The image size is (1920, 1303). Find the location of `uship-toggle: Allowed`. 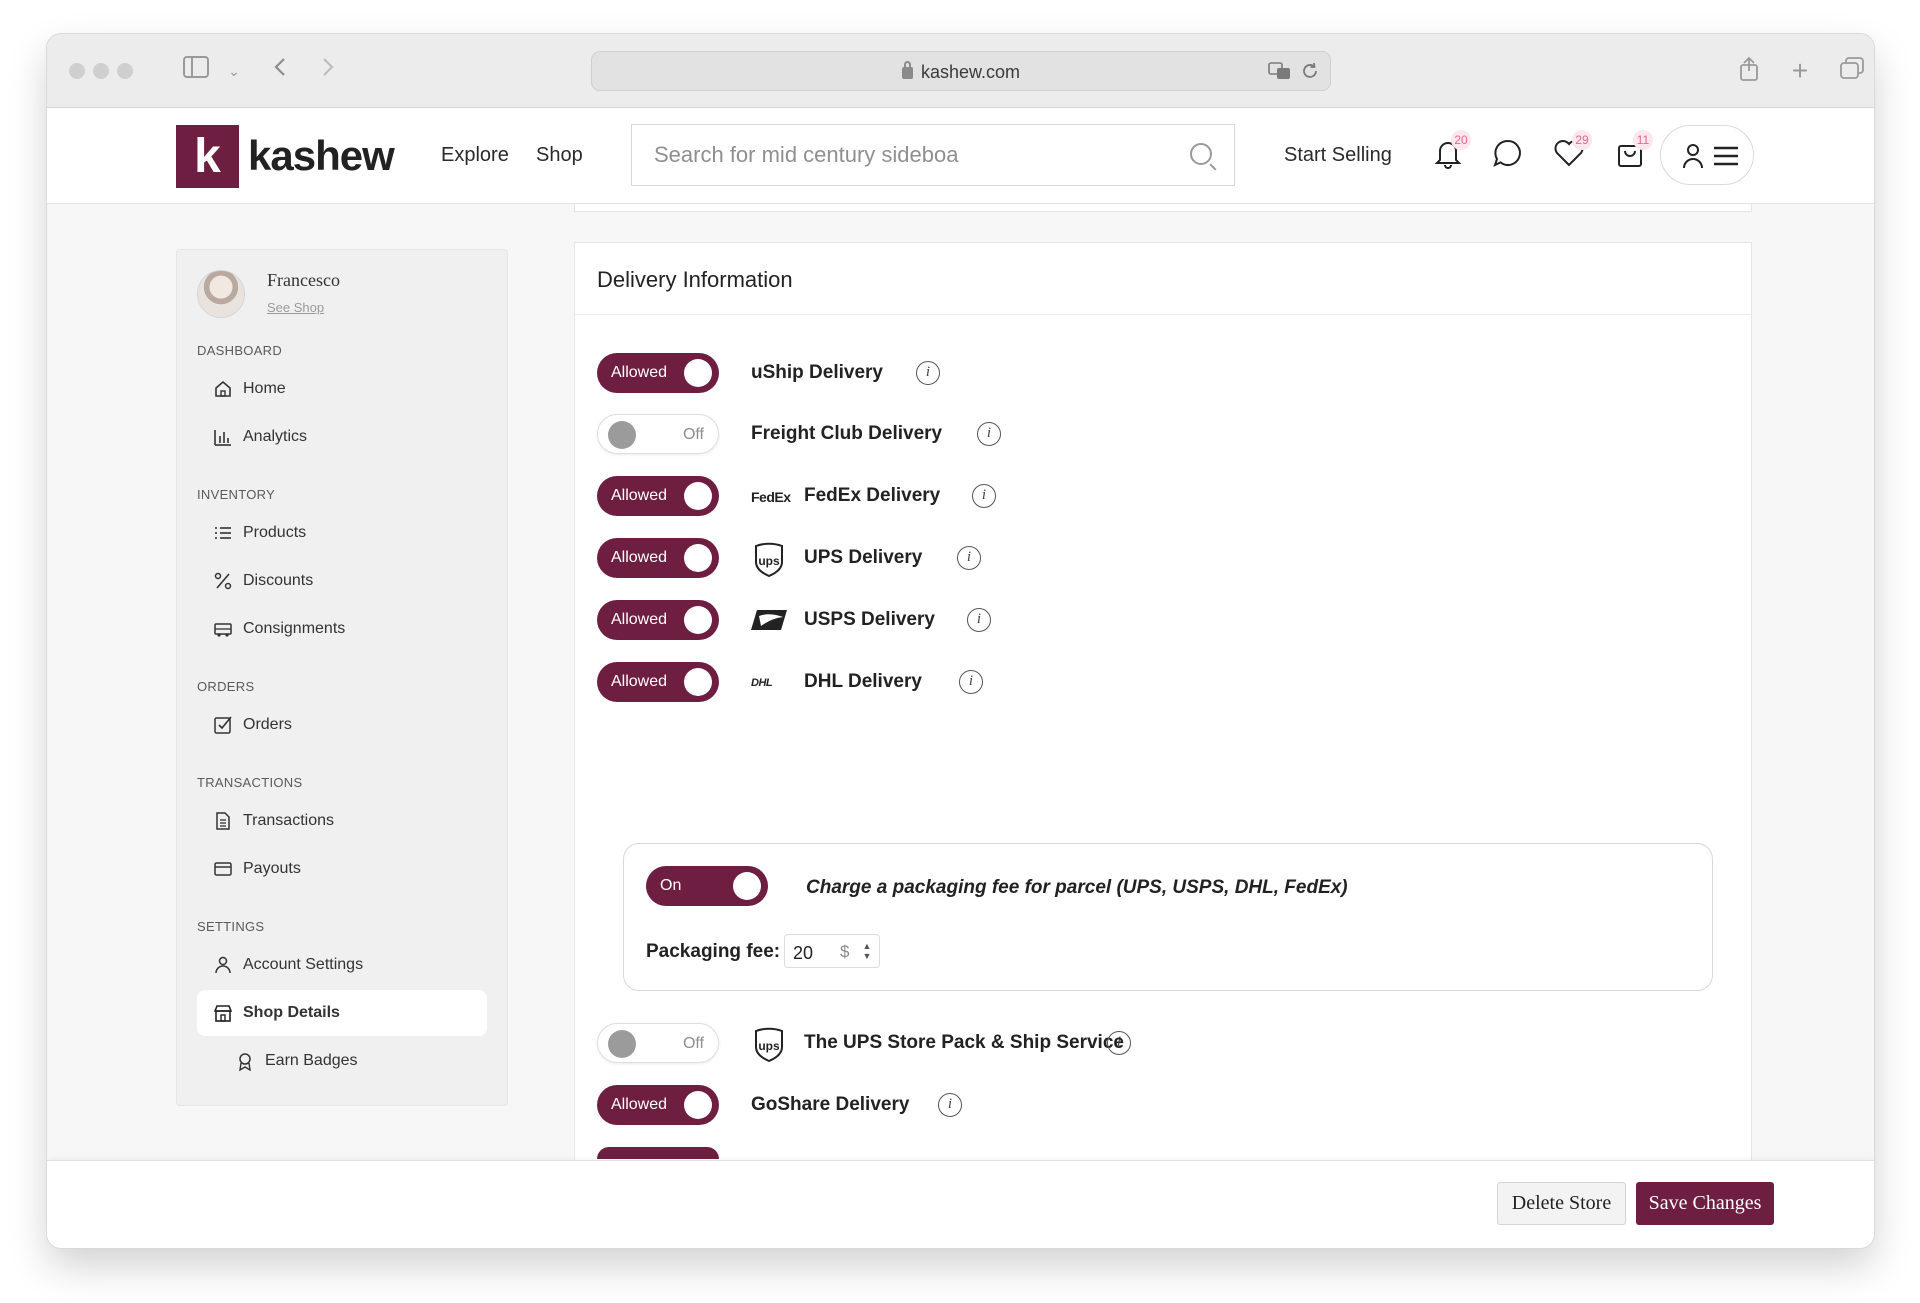

uship-toggle: Allowed is located at coordinates (658, 373).